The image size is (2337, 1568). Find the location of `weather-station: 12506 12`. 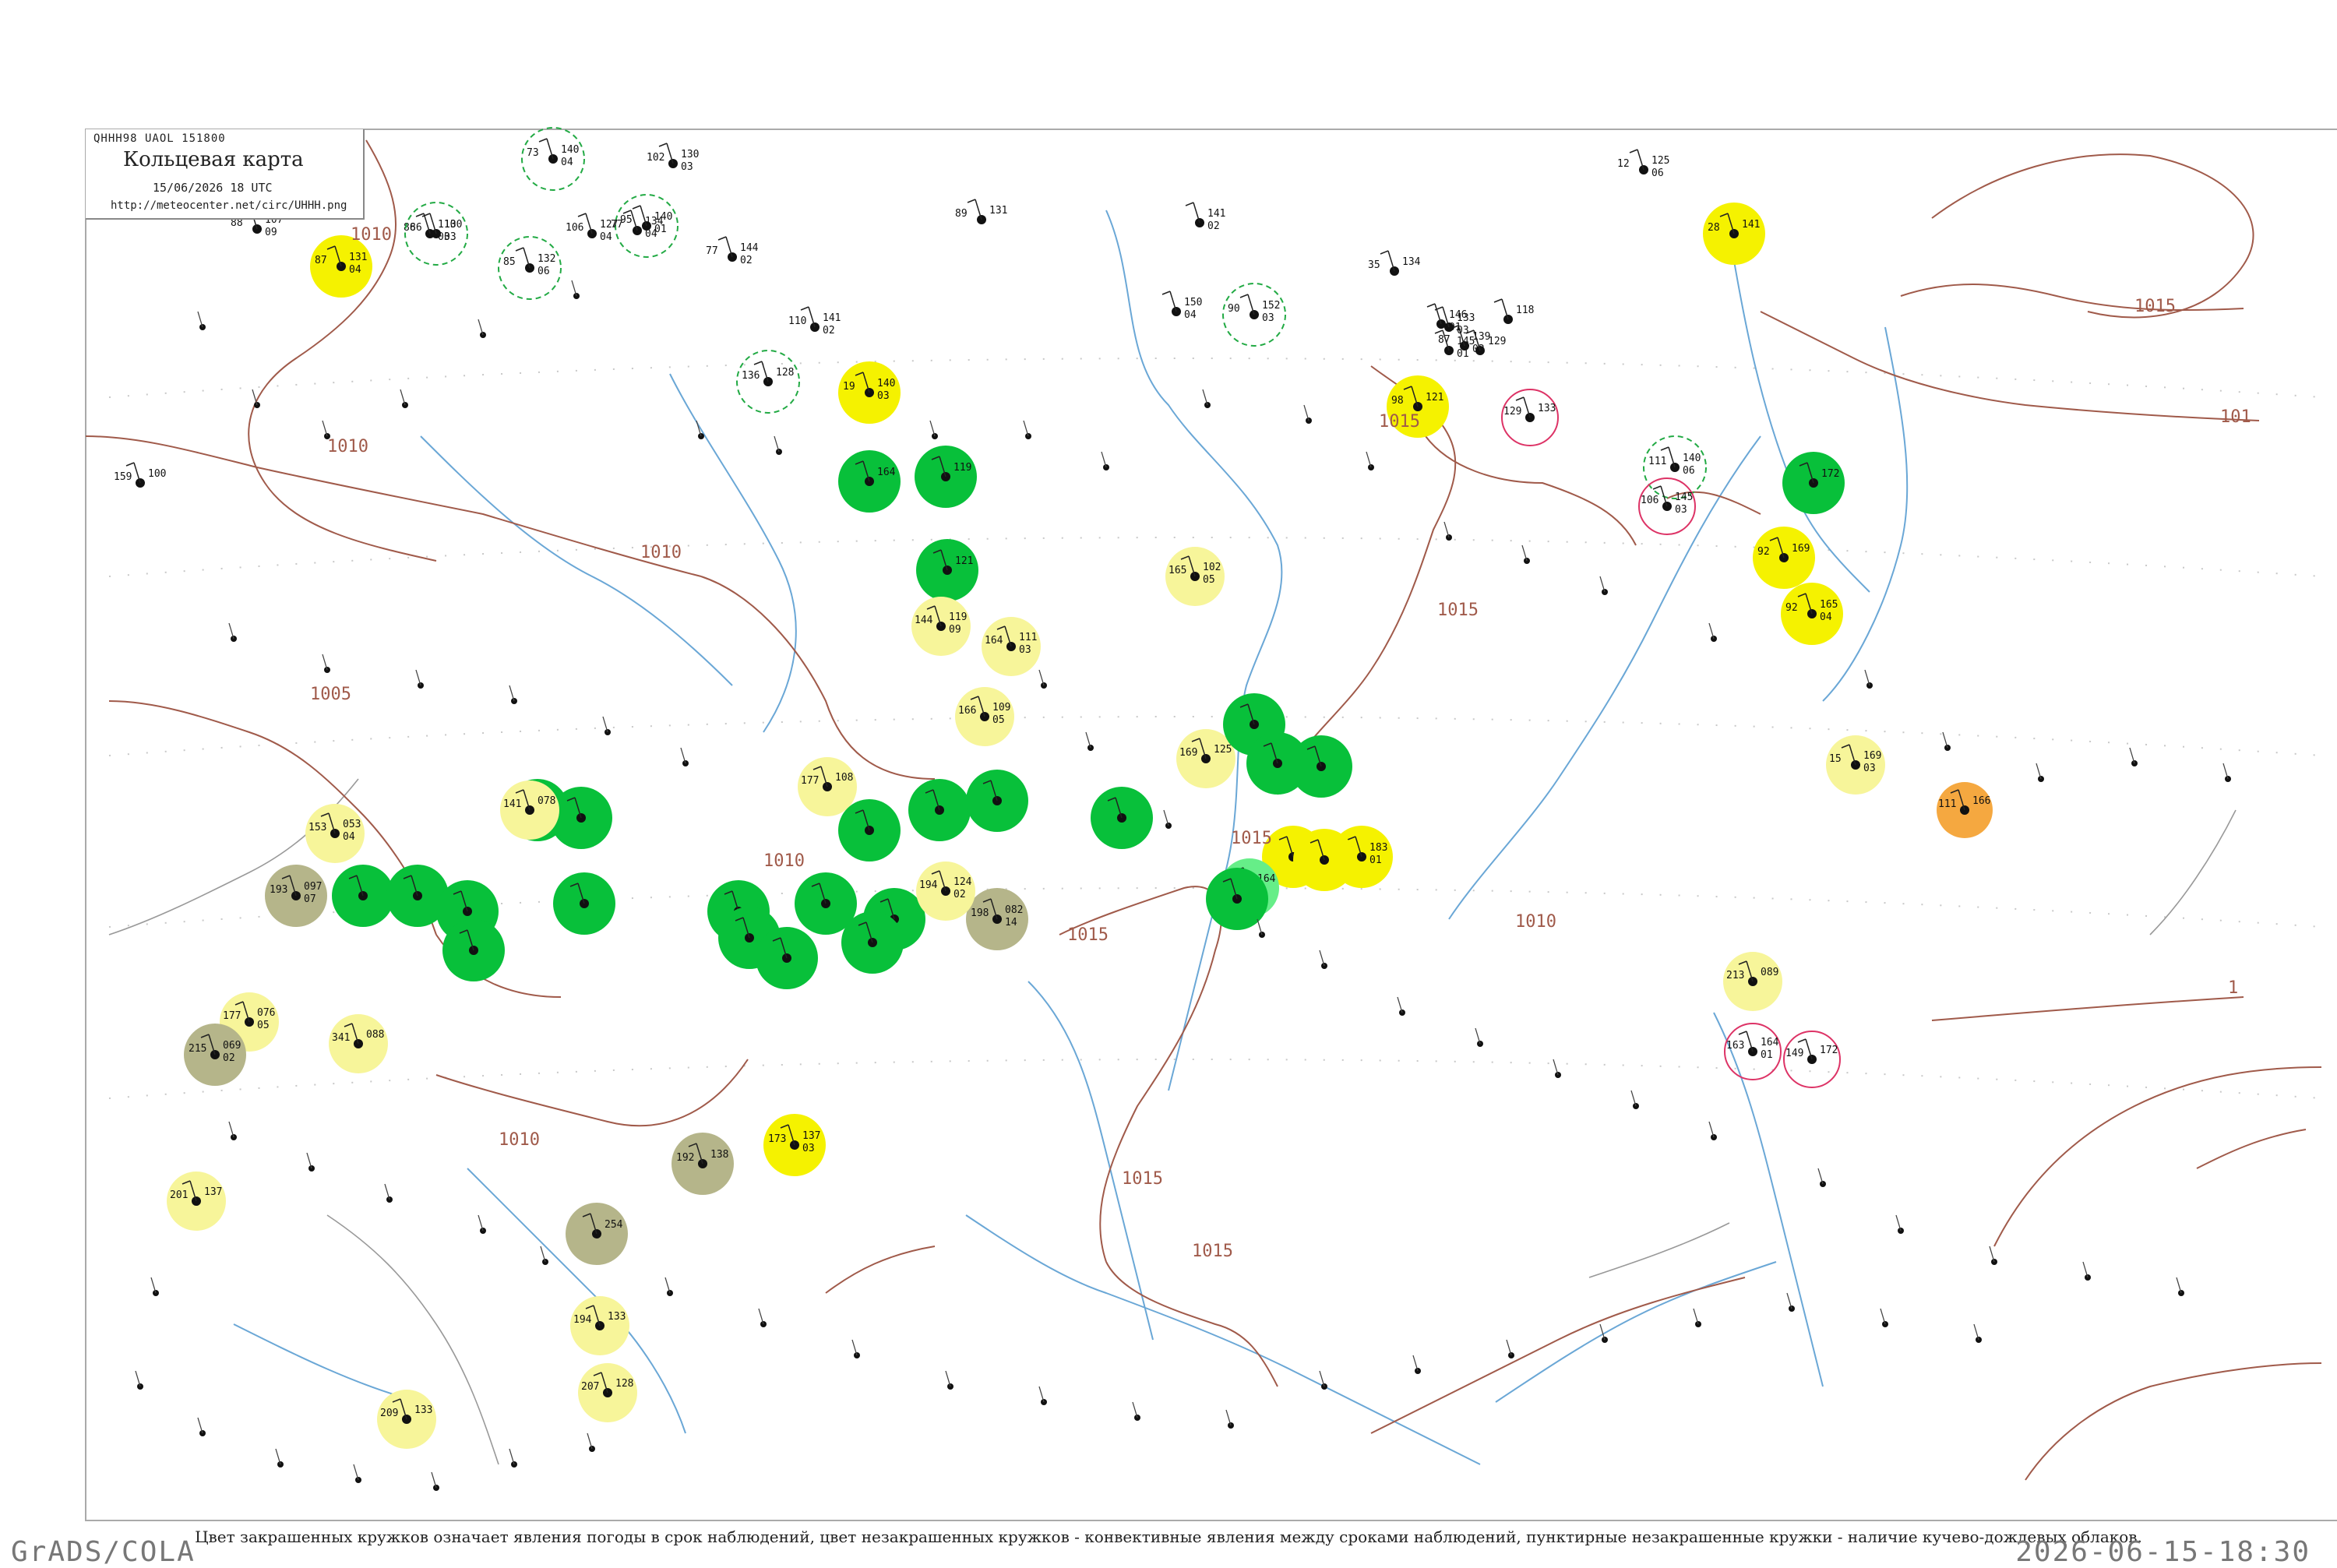

weather-station: 12506 12 is located at coordinates (1643, 164).